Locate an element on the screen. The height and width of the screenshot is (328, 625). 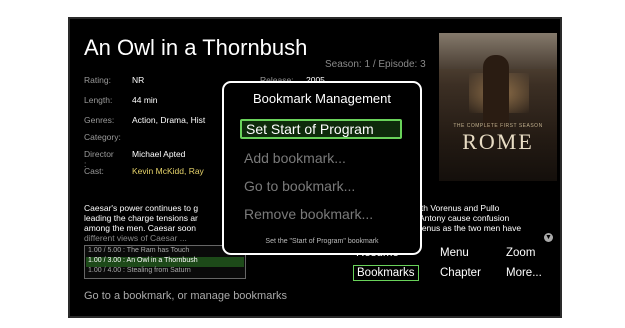
zoom-button: Zoom is located at coordinates (520, 253).